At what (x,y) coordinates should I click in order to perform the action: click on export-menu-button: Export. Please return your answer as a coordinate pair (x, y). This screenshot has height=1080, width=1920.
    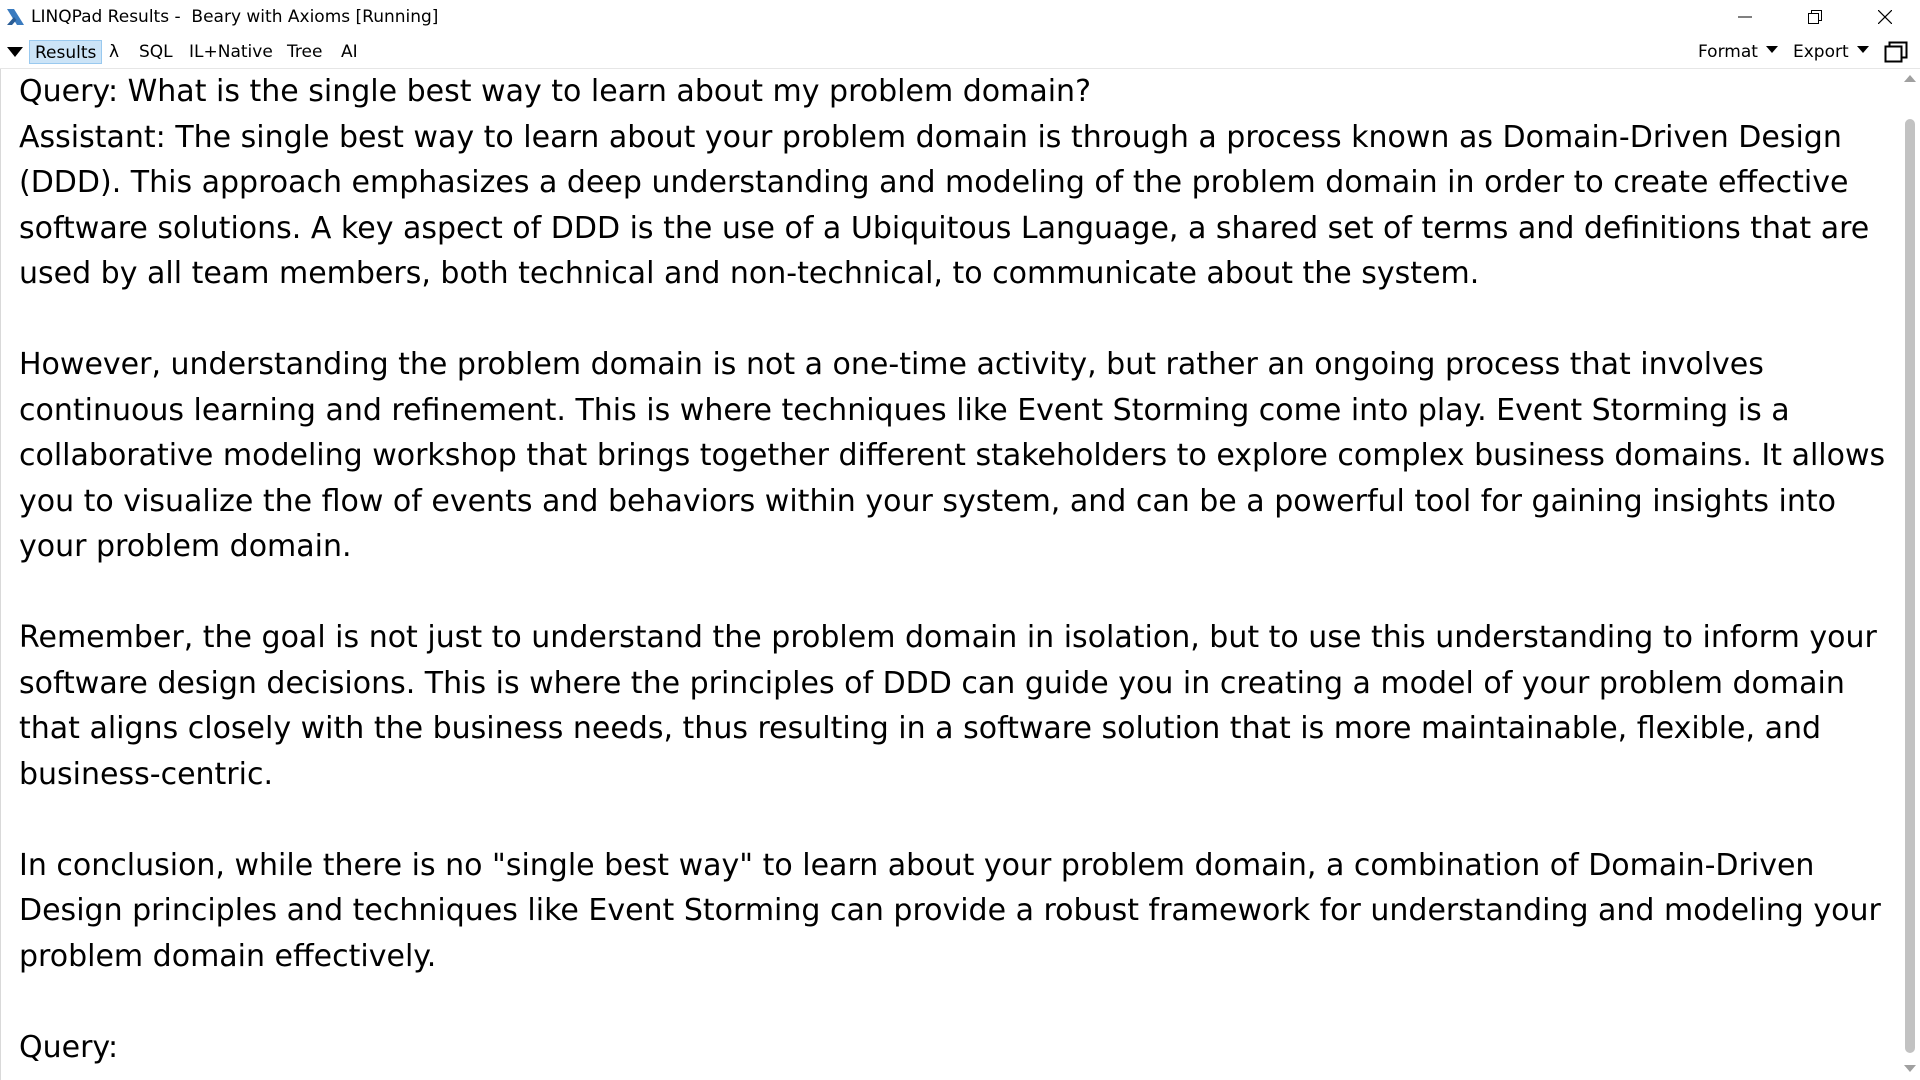
    Looking at the image, I should click on (1831, 52).